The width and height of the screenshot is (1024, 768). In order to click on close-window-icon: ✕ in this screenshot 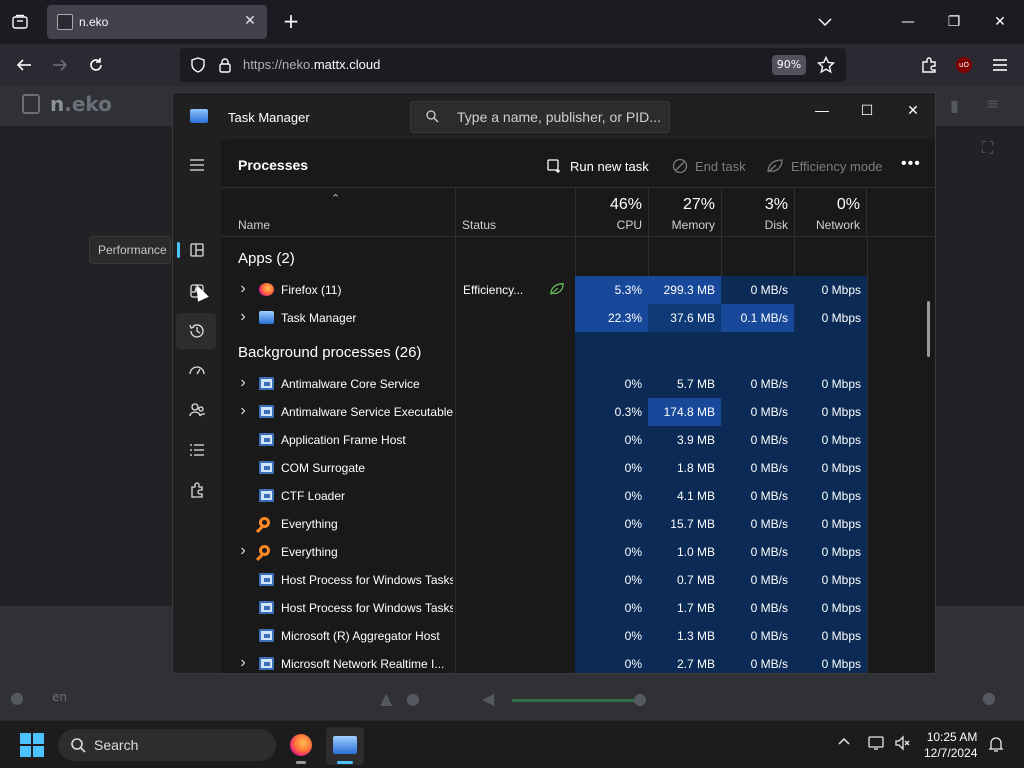, I will do `click(1000, 22)`.